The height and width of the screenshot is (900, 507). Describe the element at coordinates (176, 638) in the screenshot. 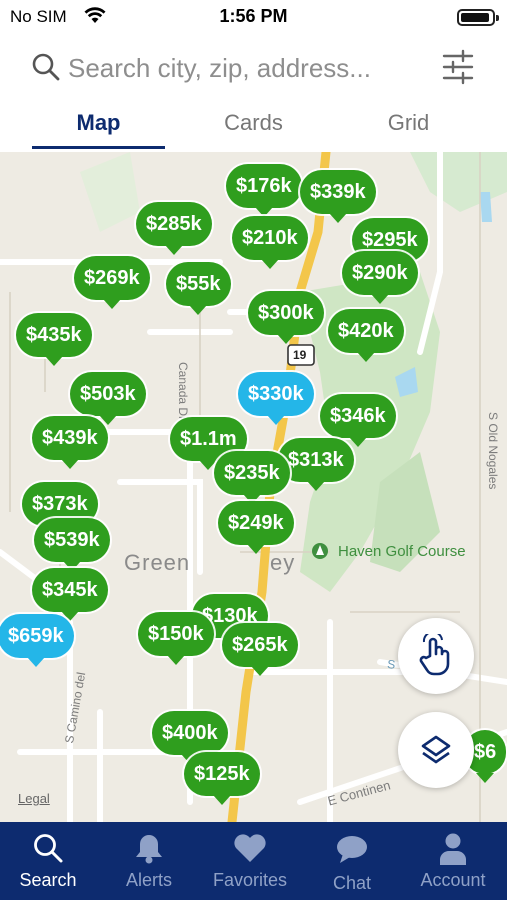

I see `price-pin: $150k` at that location.